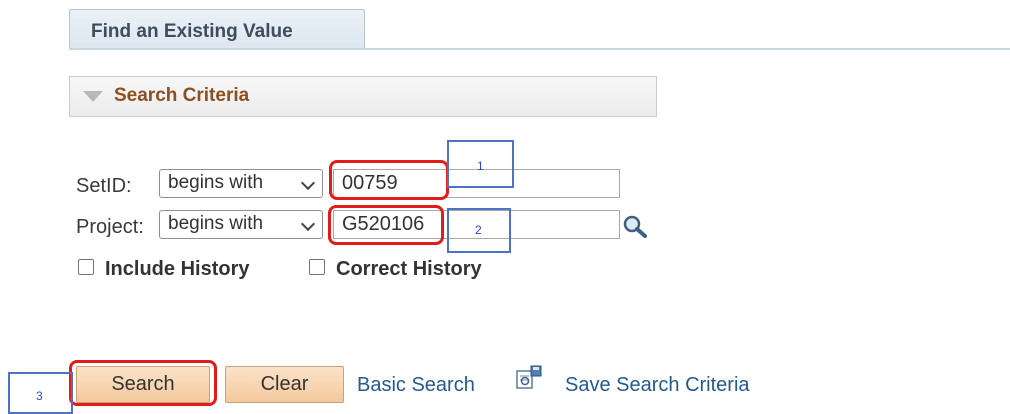 The width and height of the screenshot is (1010, 414). I want to click on correct-history-label: Correct History, so click(409, 269).